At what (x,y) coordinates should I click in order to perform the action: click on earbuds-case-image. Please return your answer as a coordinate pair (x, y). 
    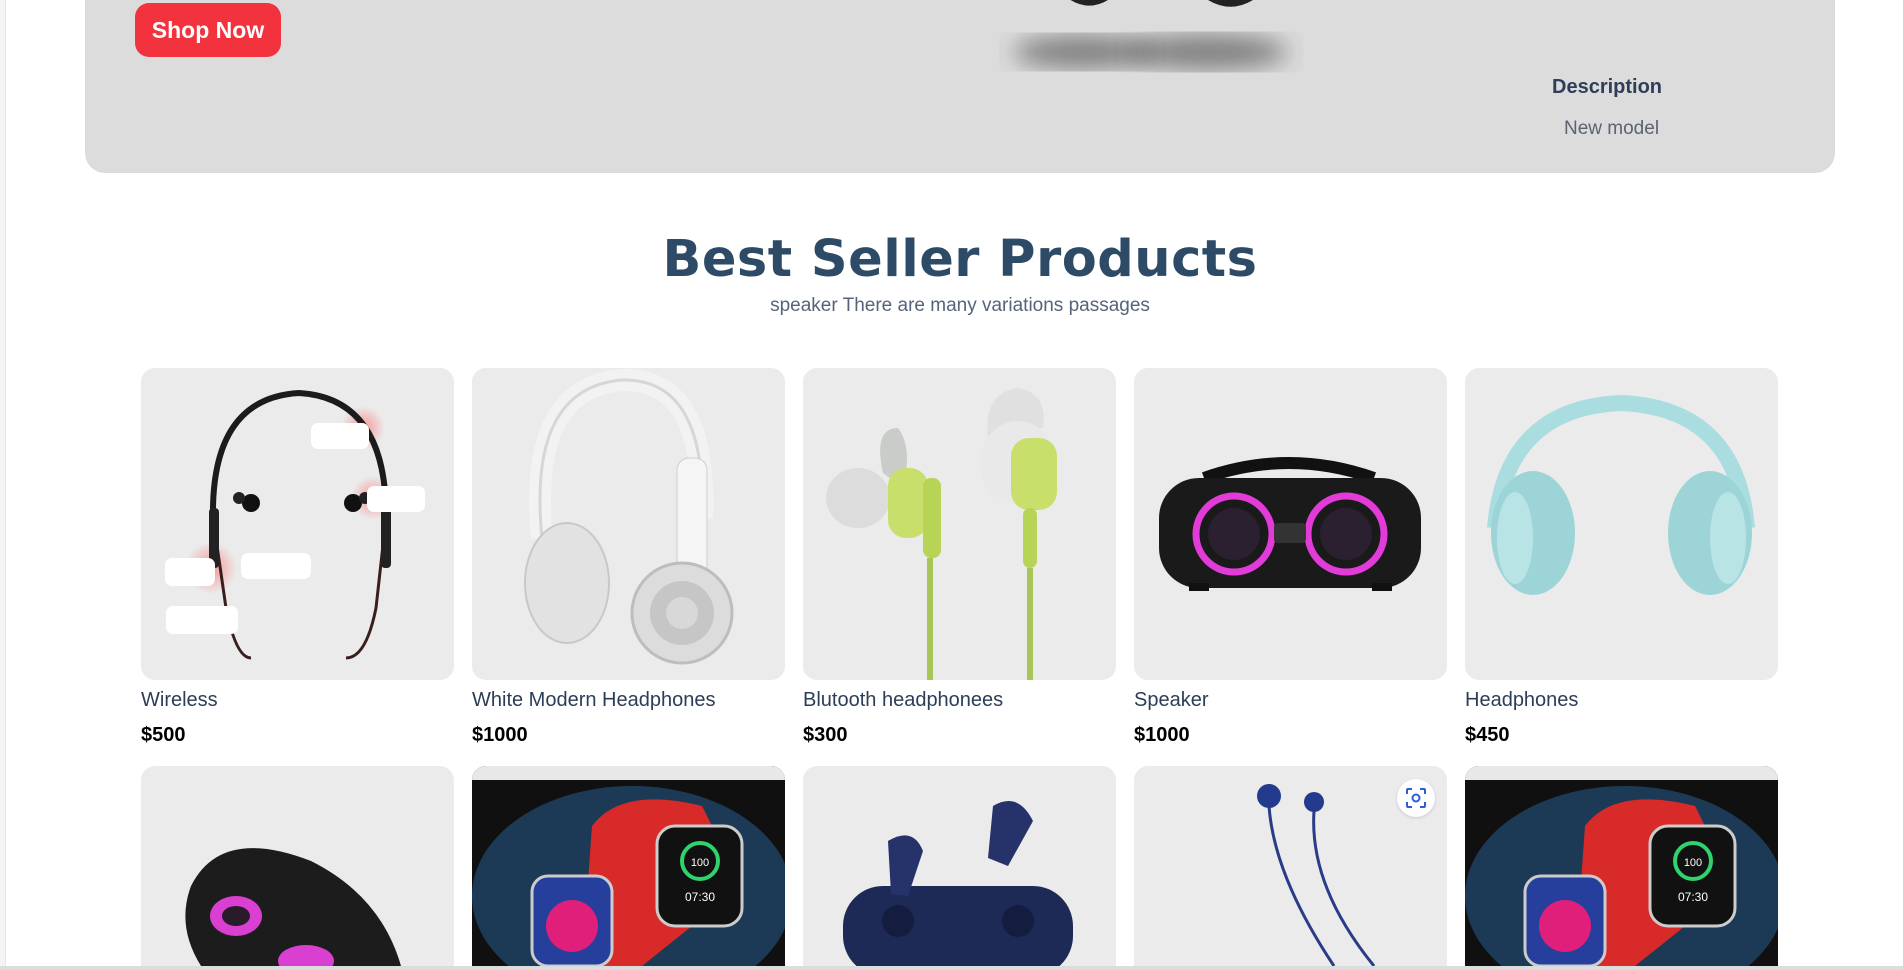
    Looking at the image, I should click on (958, 883).